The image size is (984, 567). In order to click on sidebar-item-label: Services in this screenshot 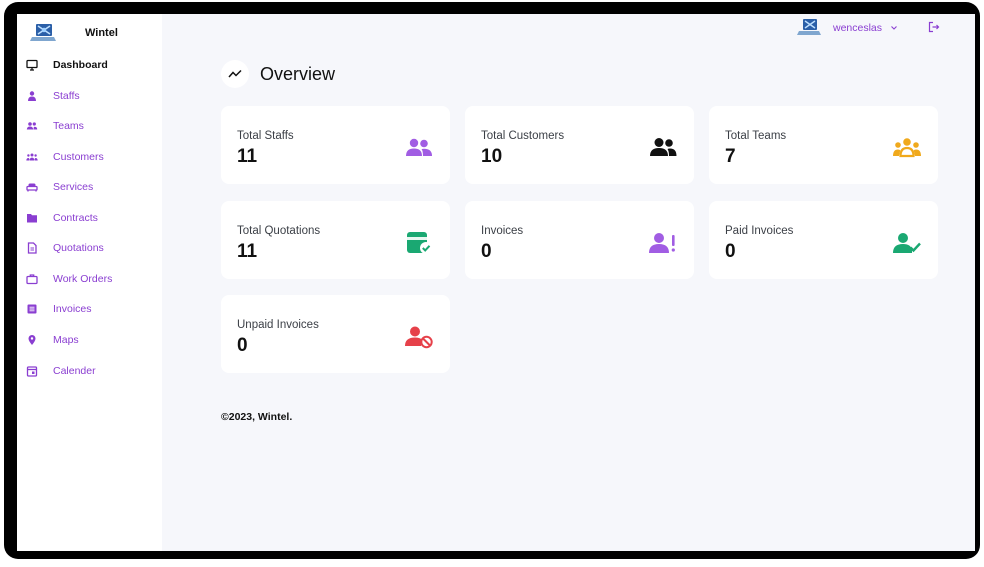, I will do `click(73, 187)`.